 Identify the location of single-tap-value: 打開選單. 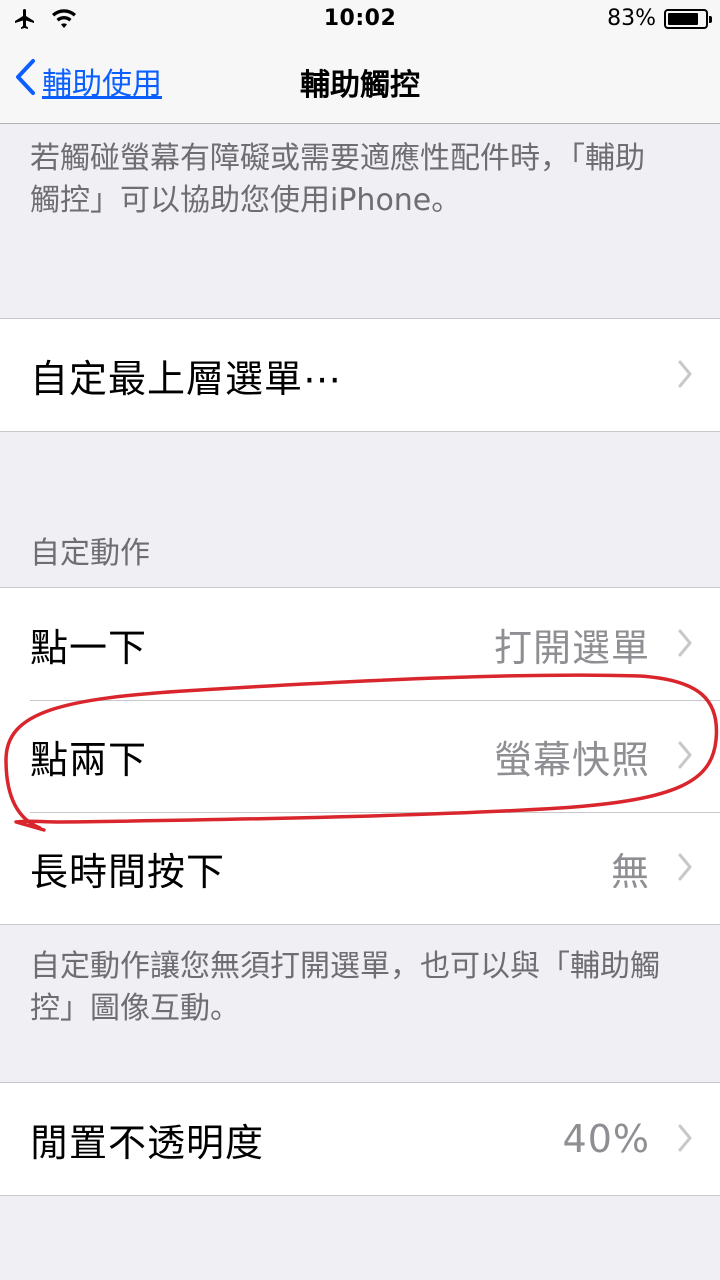
(571, 647).